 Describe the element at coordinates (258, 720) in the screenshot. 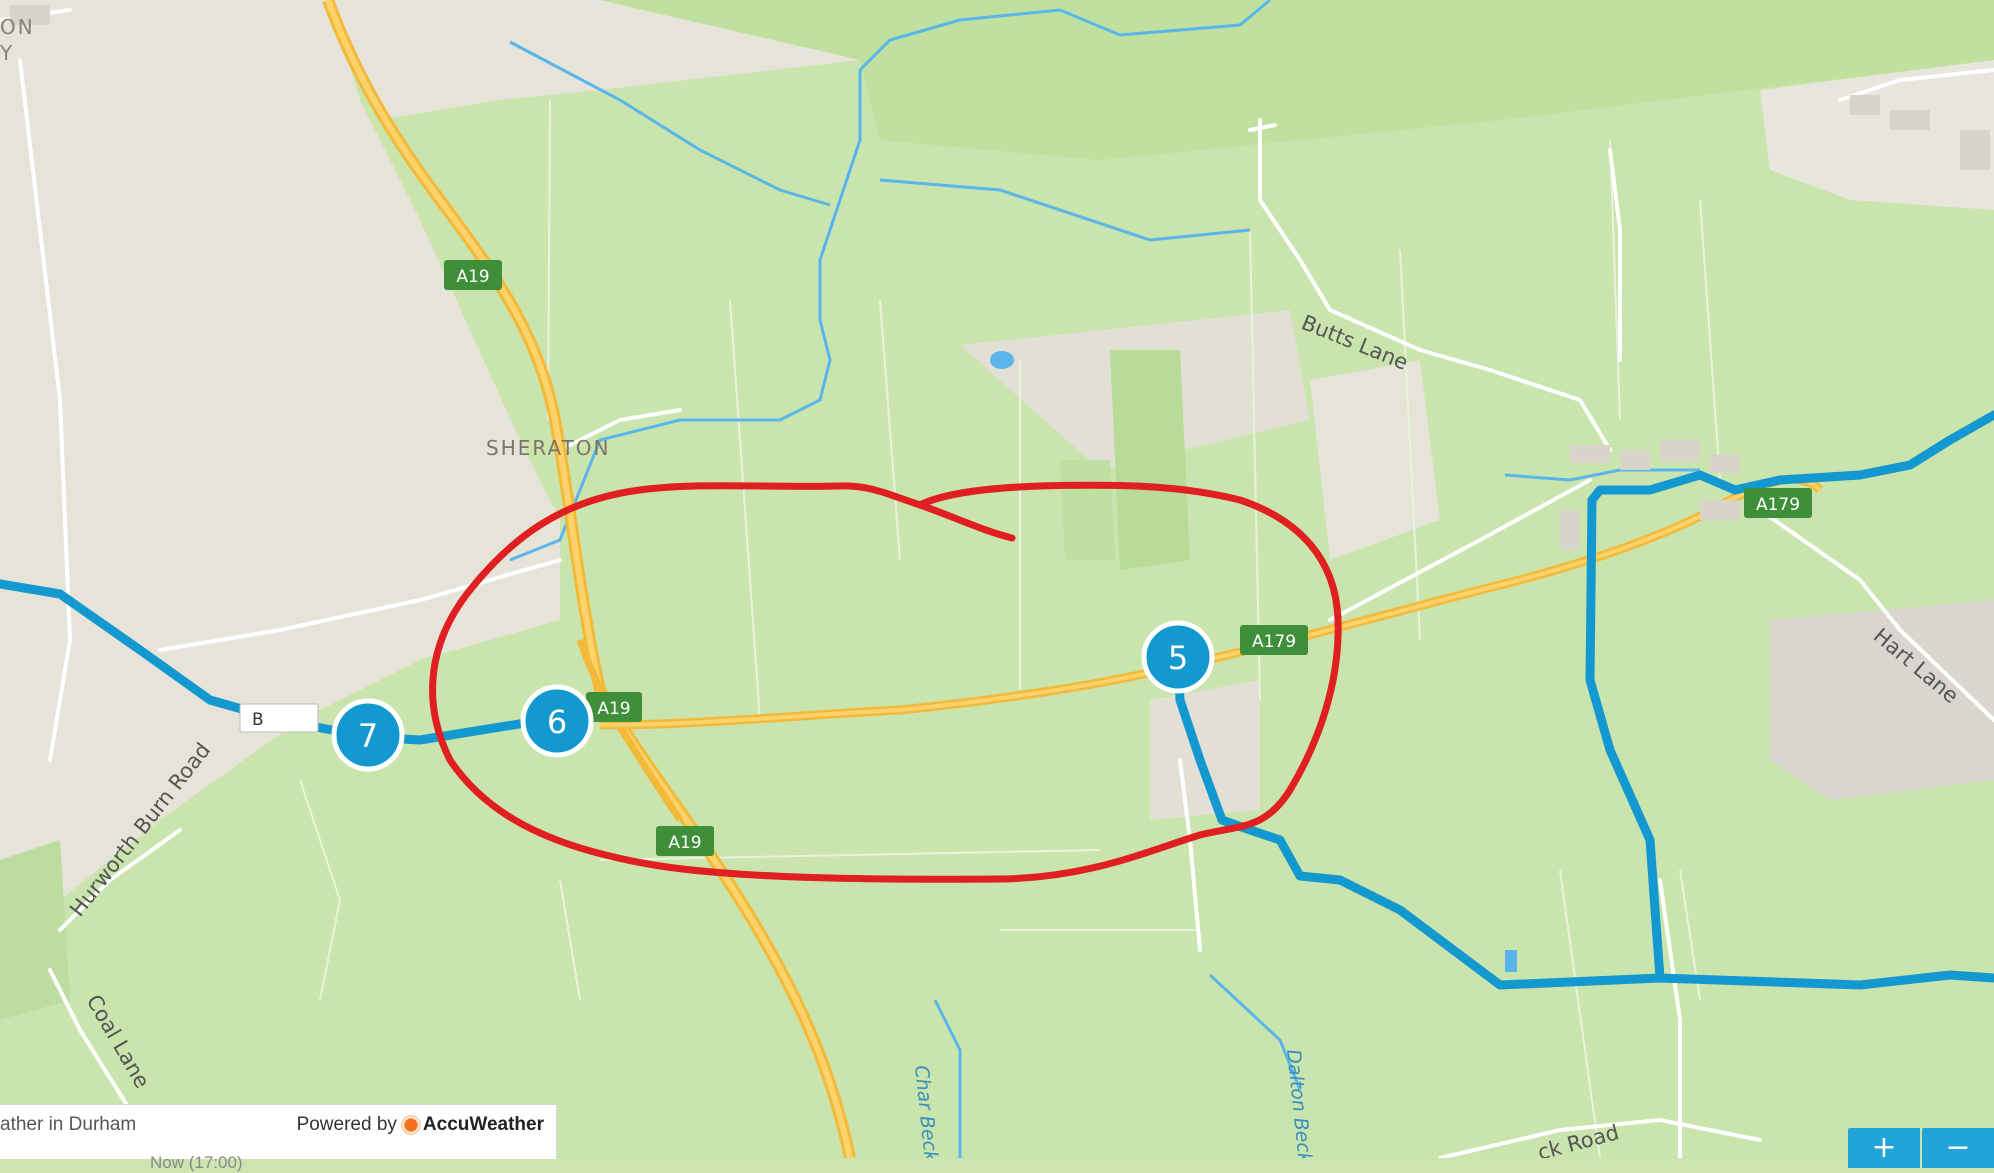

I see `road-label-route-obscured: B` at that location.